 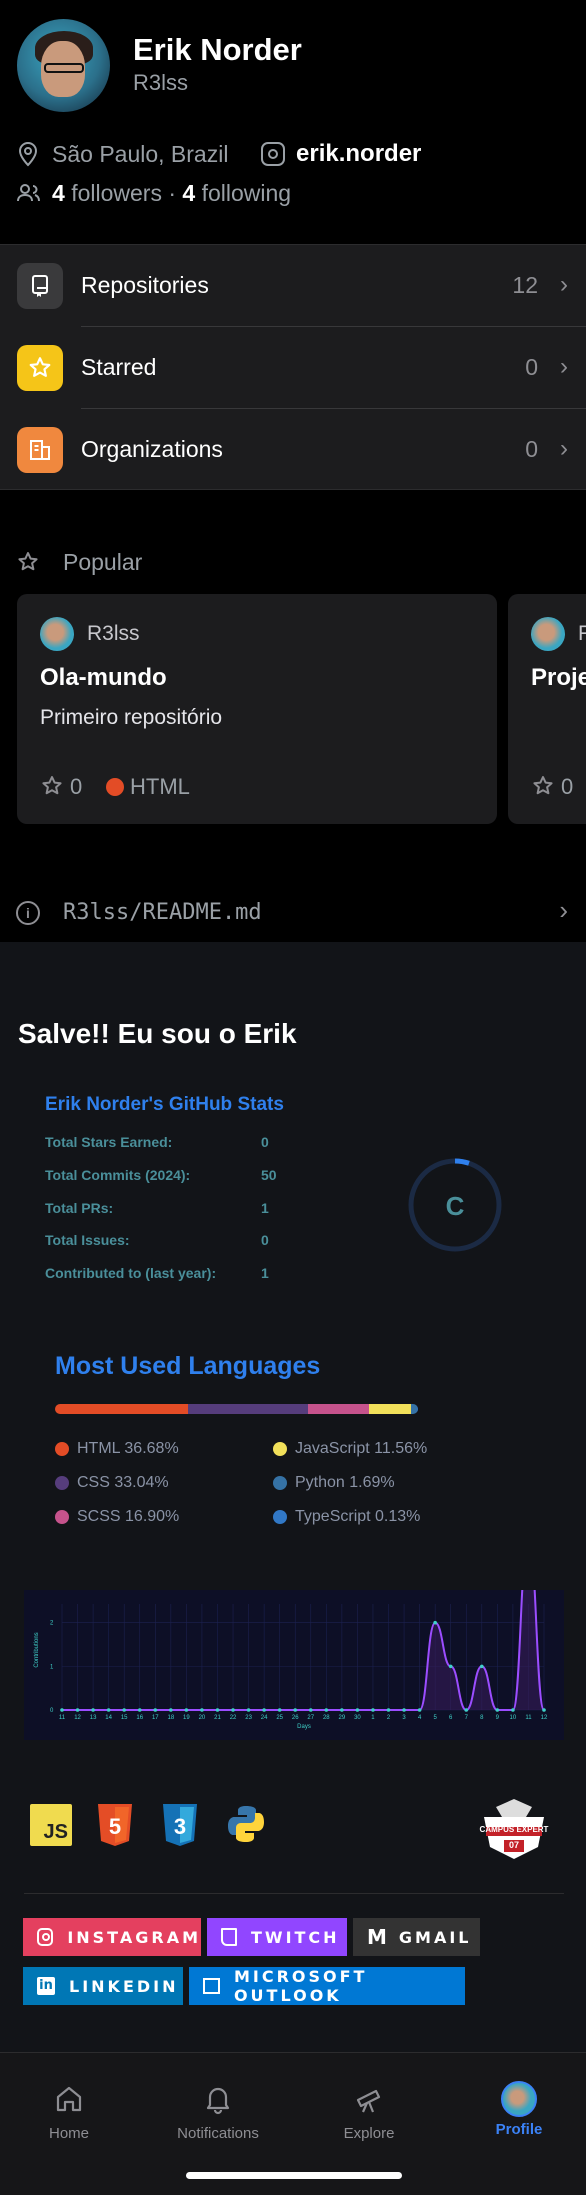 I want to click on twitch-badge: TWITCH, so click(x=277, y=1937).